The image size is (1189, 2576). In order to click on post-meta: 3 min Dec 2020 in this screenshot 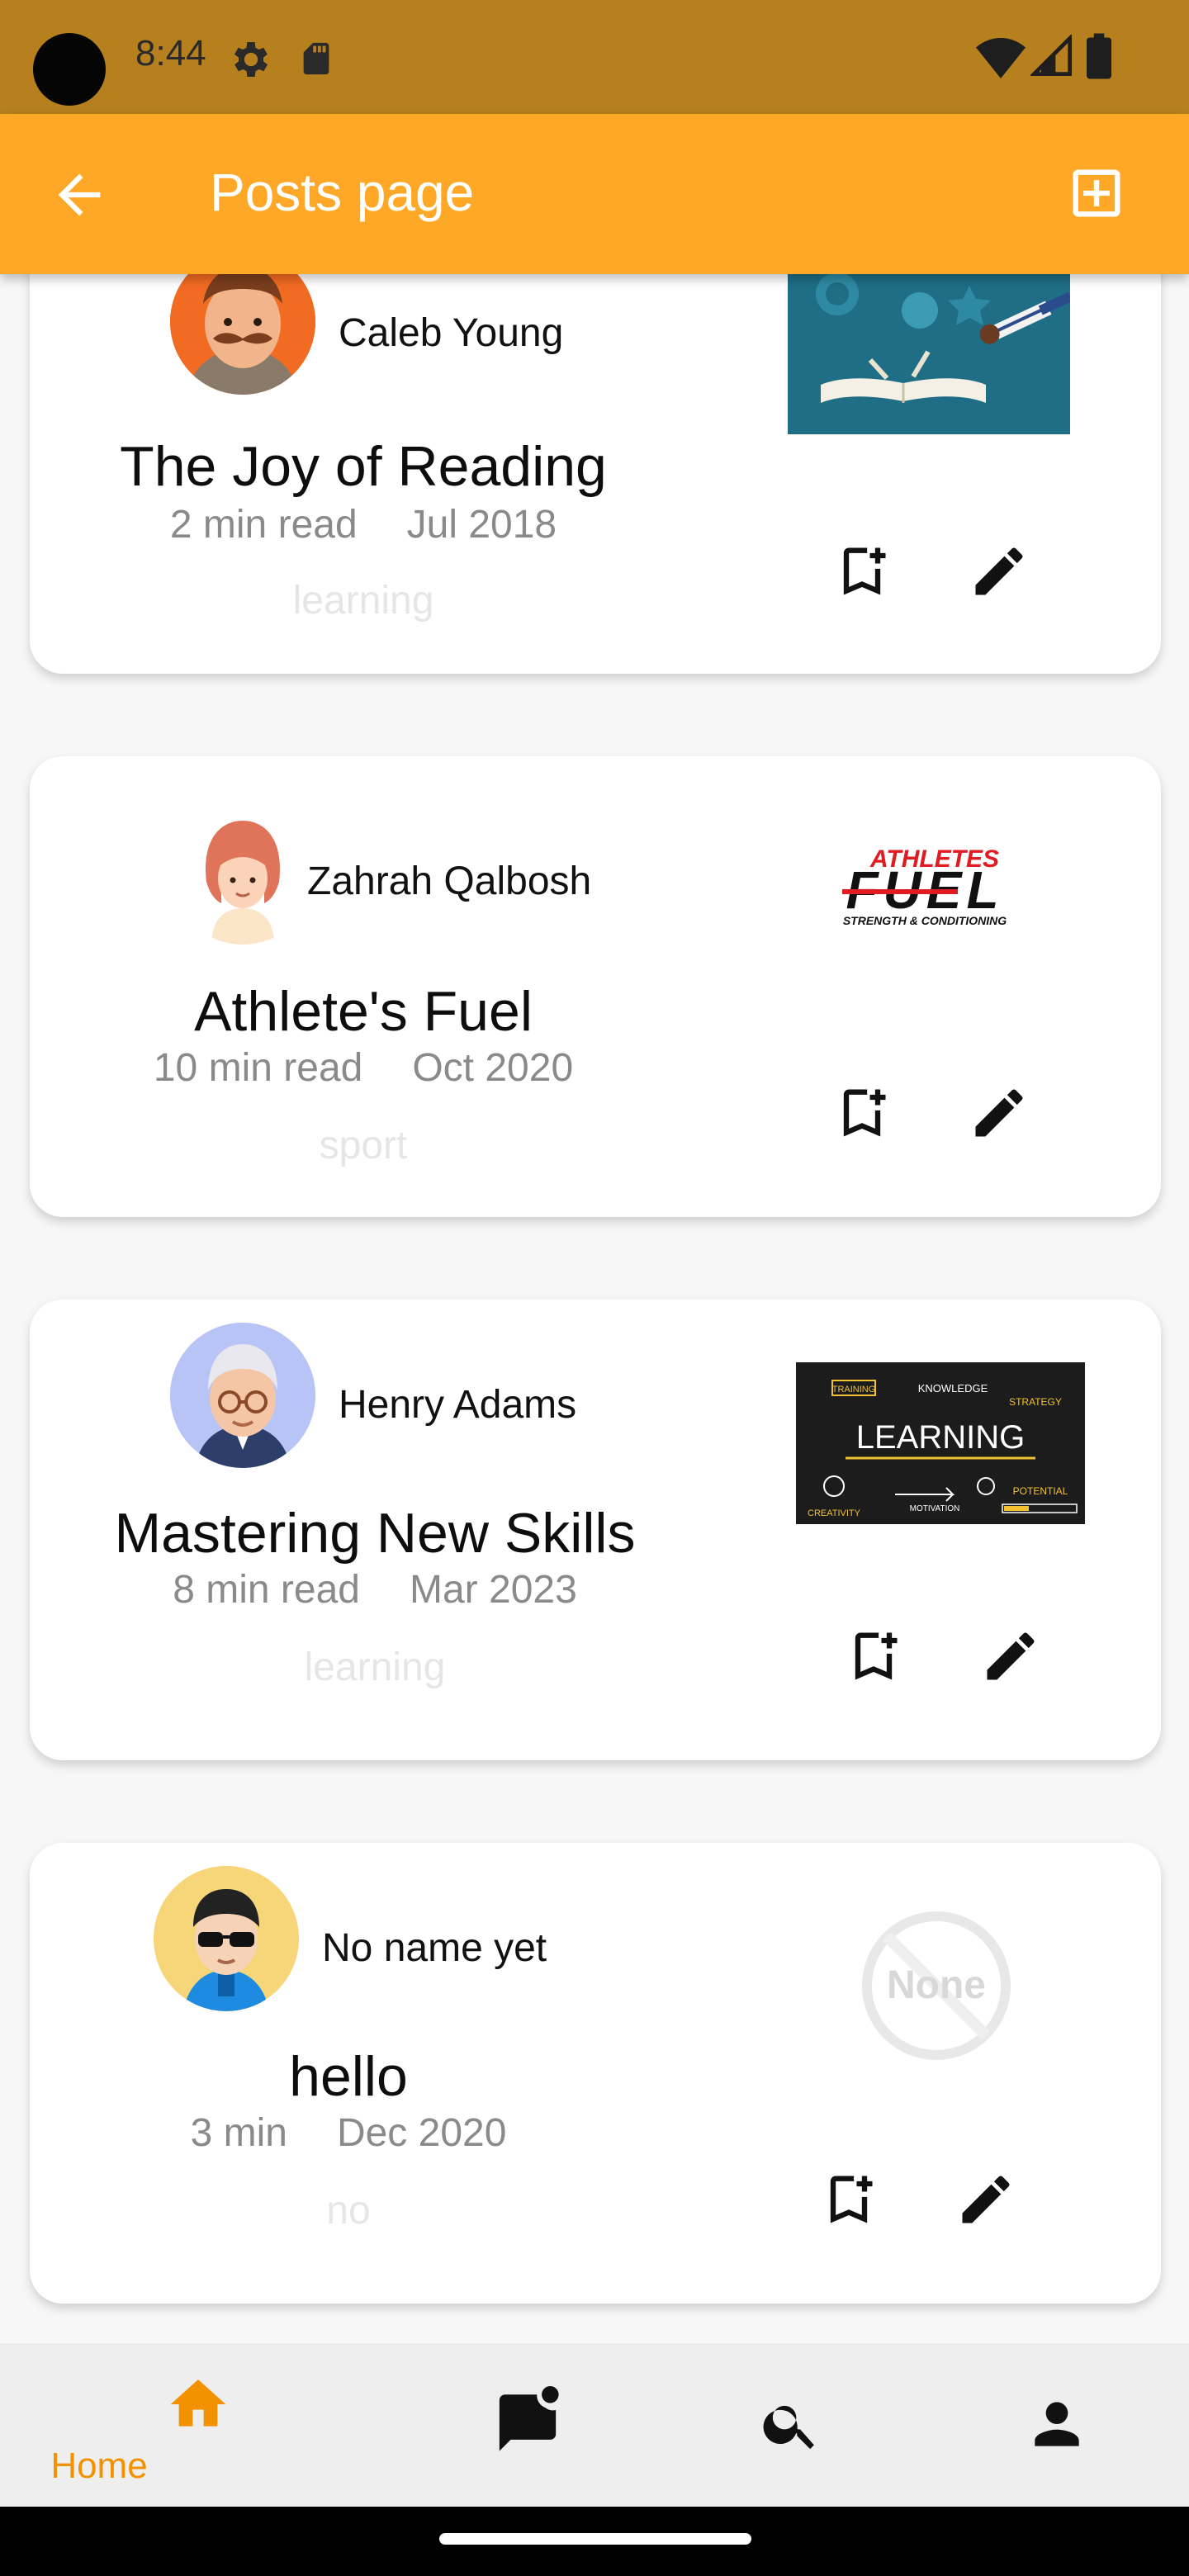, I will do `click(349, 2133)`.